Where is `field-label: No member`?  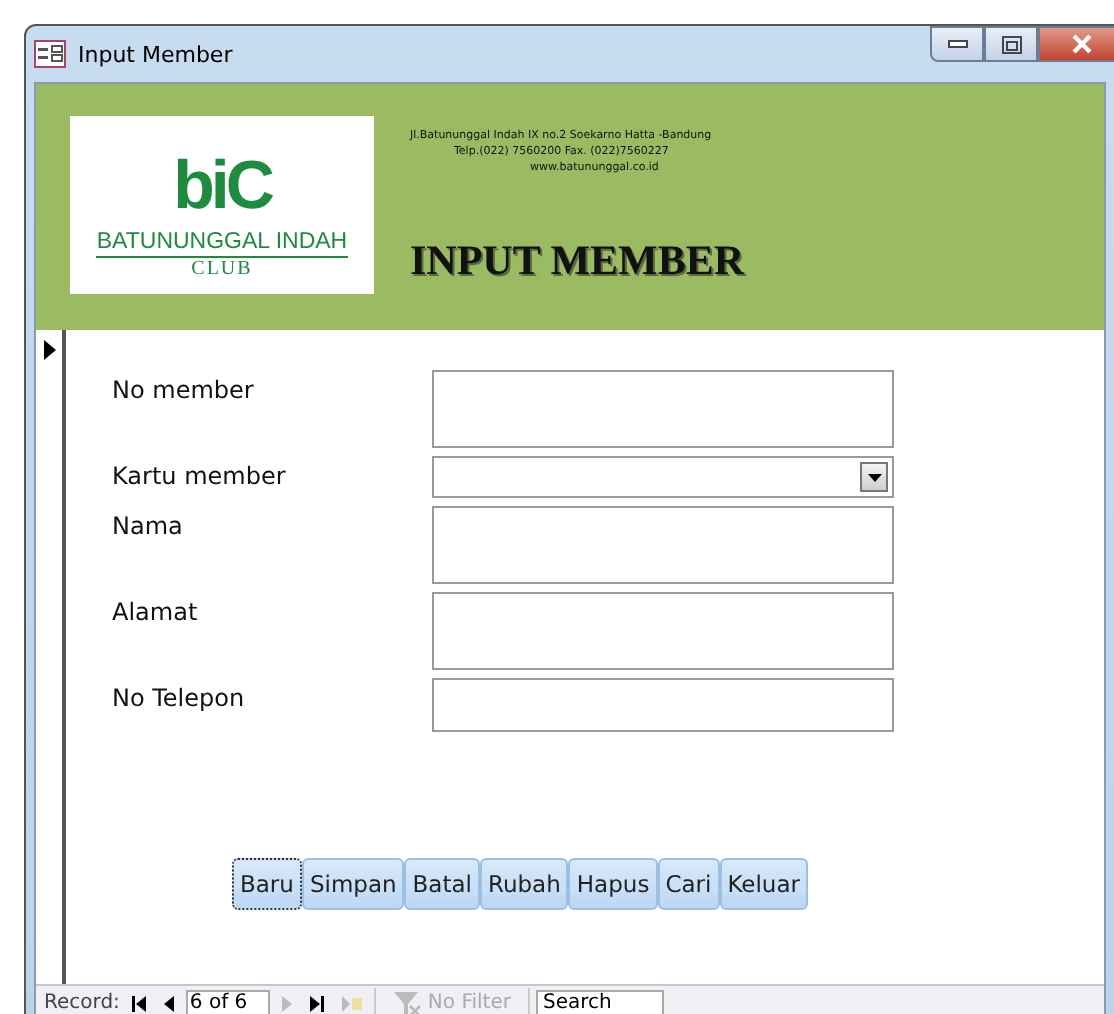 field-label: No member is located at coordinates (184, 391).